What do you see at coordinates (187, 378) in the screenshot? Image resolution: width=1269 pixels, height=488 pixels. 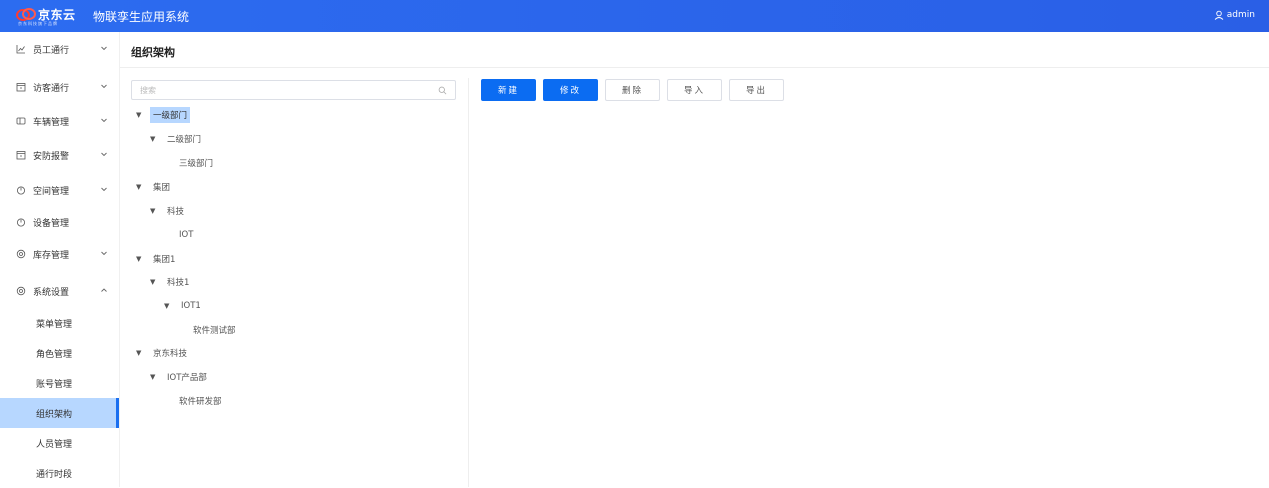 I see `tree-node-label: IOT产品部` at bounding box center [187, 378].